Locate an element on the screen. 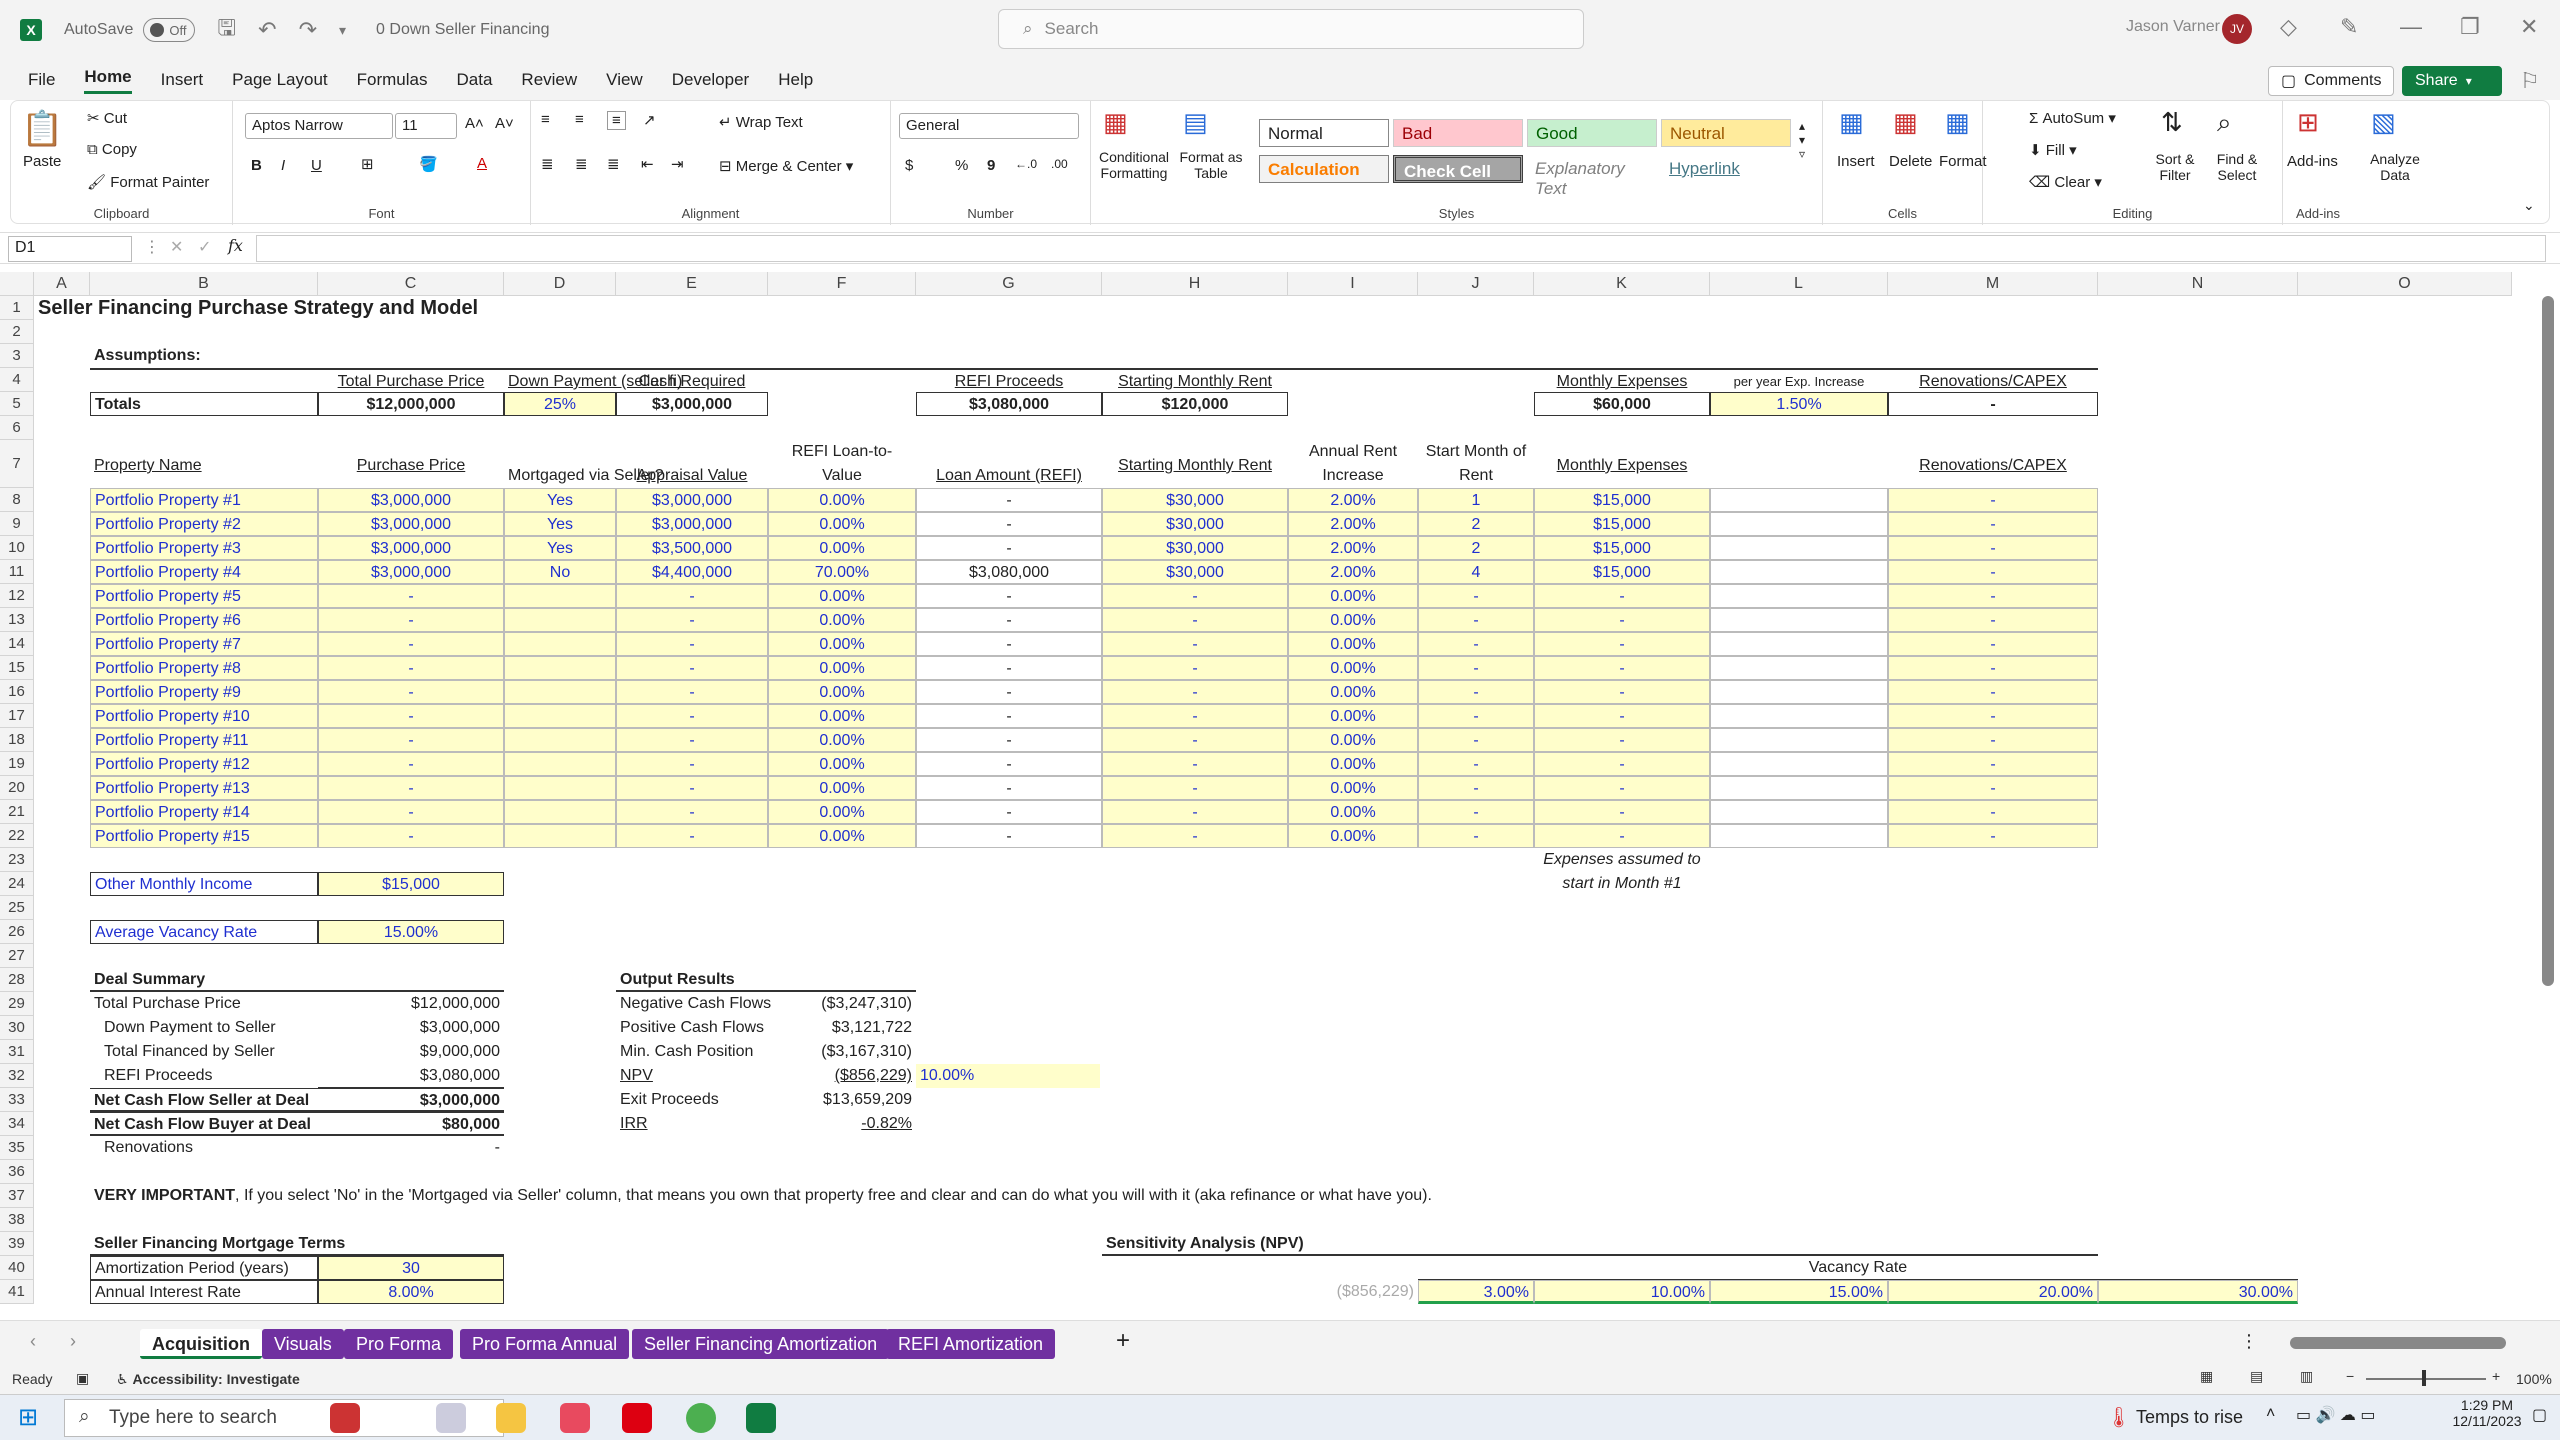  share-button: Share ▾ is located at coordinates (2452, 81).